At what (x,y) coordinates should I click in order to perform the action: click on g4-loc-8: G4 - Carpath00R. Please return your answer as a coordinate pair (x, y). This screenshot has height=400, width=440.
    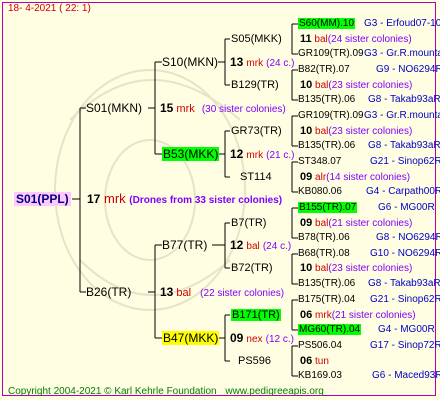
    Looking at the image, I should click on (403, 191).